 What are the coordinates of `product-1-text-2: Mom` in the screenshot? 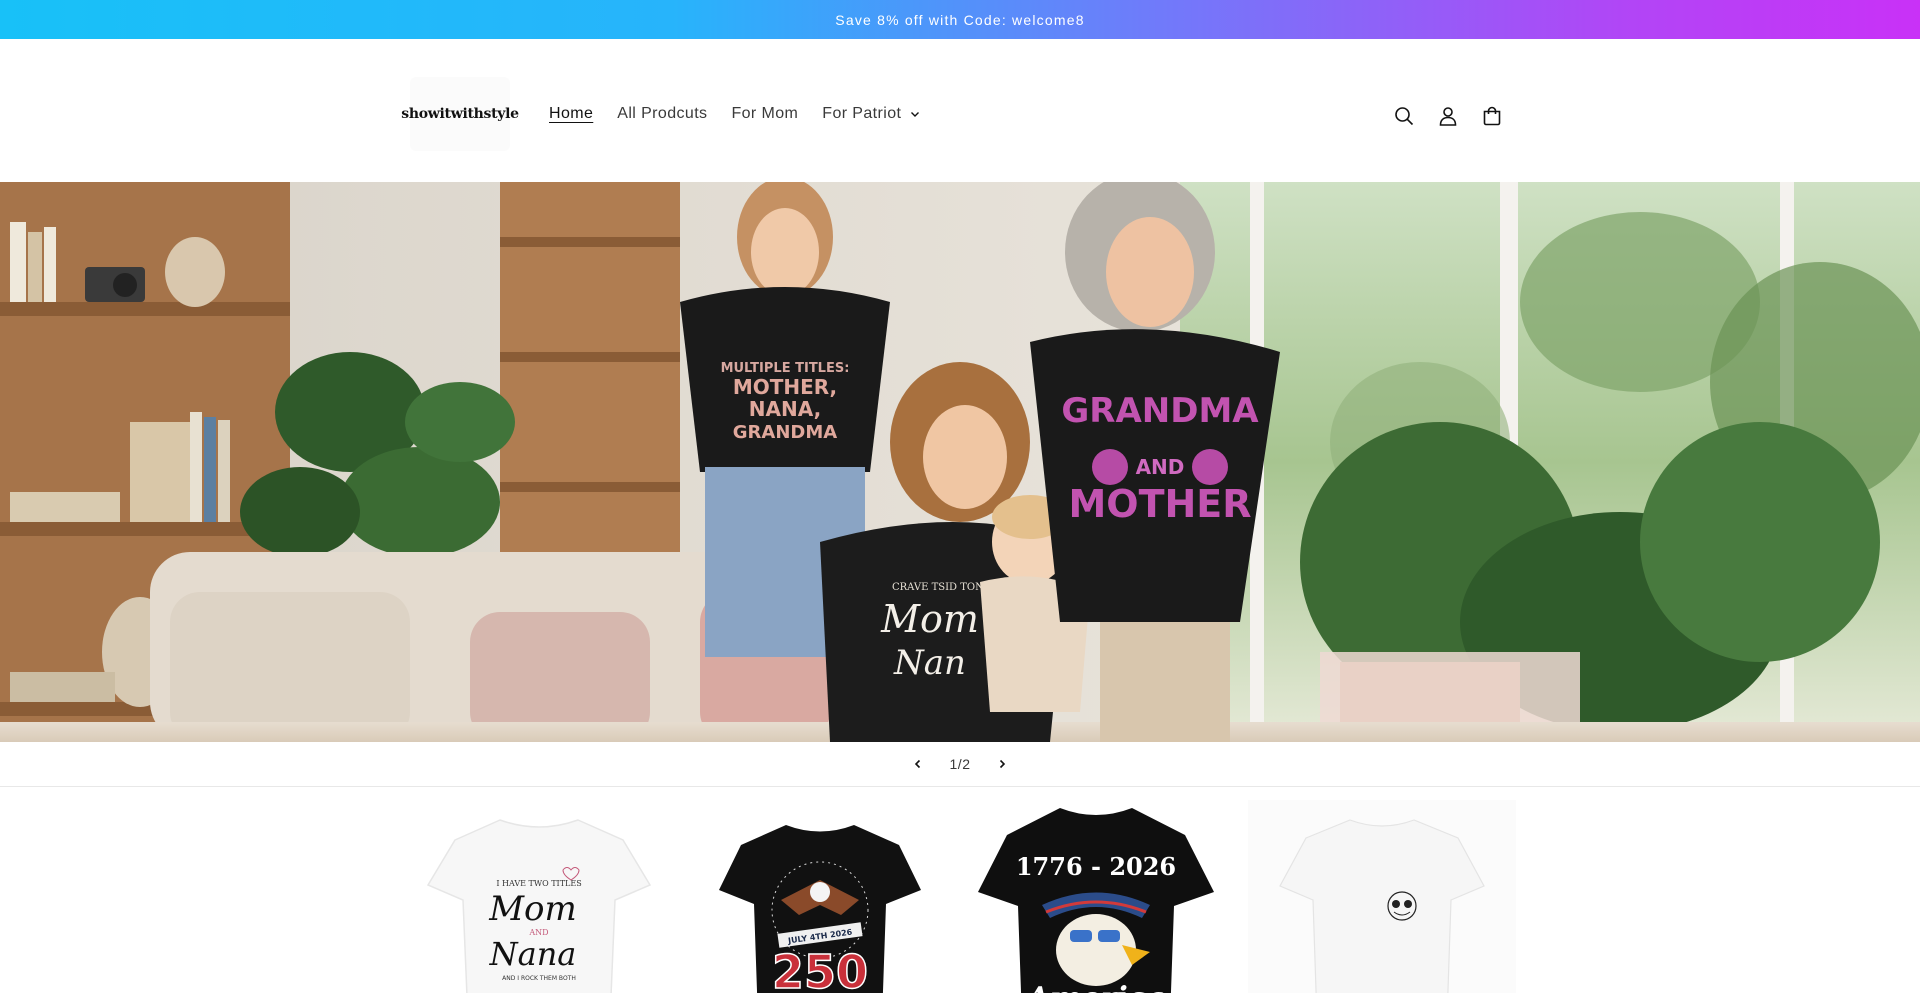 It's located at (532, 909).